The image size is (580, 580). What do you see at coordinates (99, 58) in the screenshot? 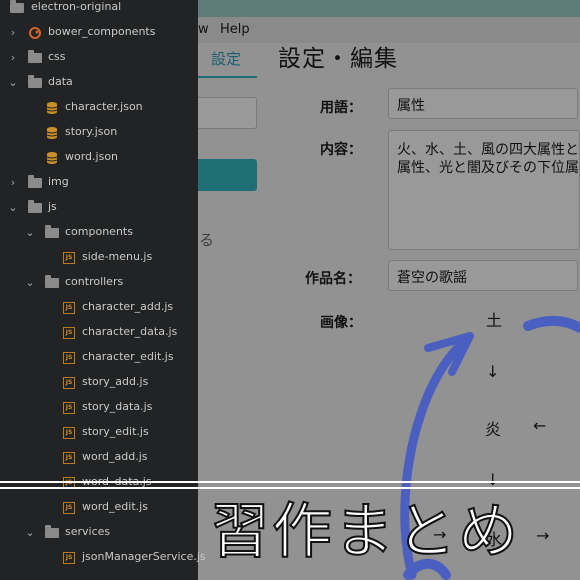
I see `tree-row-css: › css` at bounding box center [99, 58].